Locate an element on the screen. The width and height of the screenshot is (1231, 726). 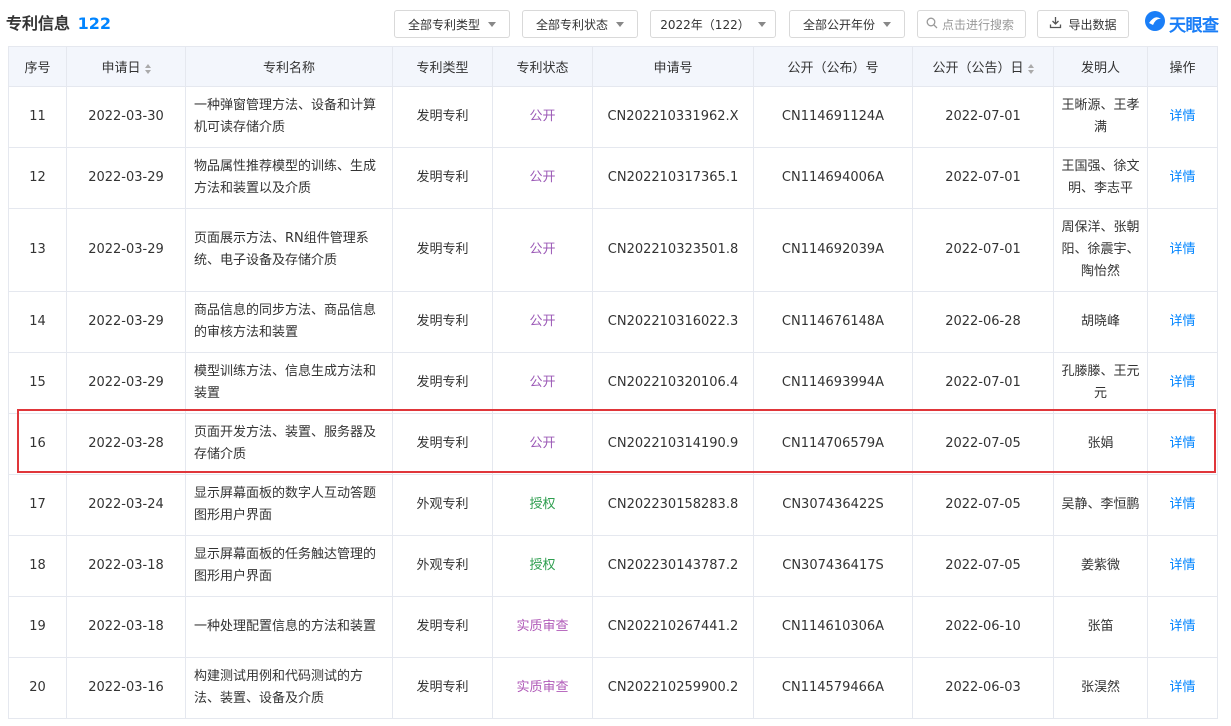
tianyancha-logo: 天眼查 is located at coordinates (1181, 23).